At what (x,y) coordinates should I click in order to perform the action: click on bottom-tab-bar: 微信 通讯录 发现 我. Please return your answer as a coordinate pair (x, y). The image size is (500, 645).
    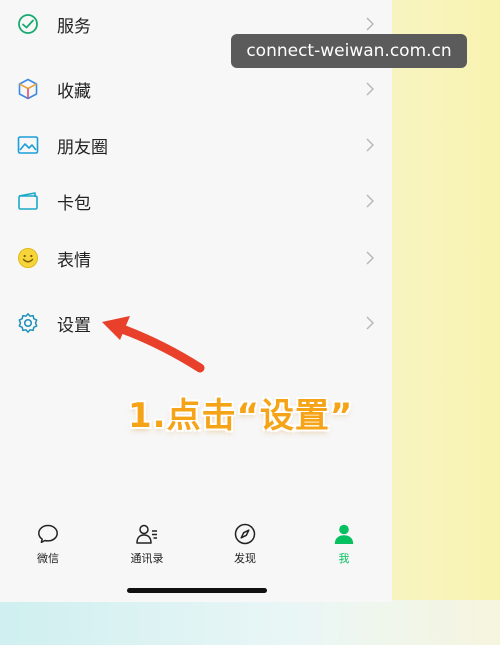
    Looking at the image, I should click on (196, 542).